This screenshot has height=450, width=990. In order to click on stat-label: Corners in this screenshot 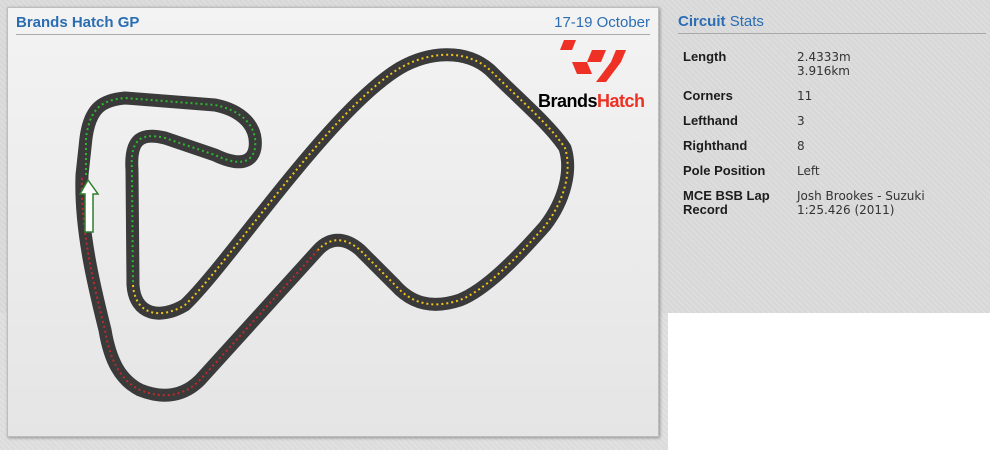, I will do `click(708, 95)`.